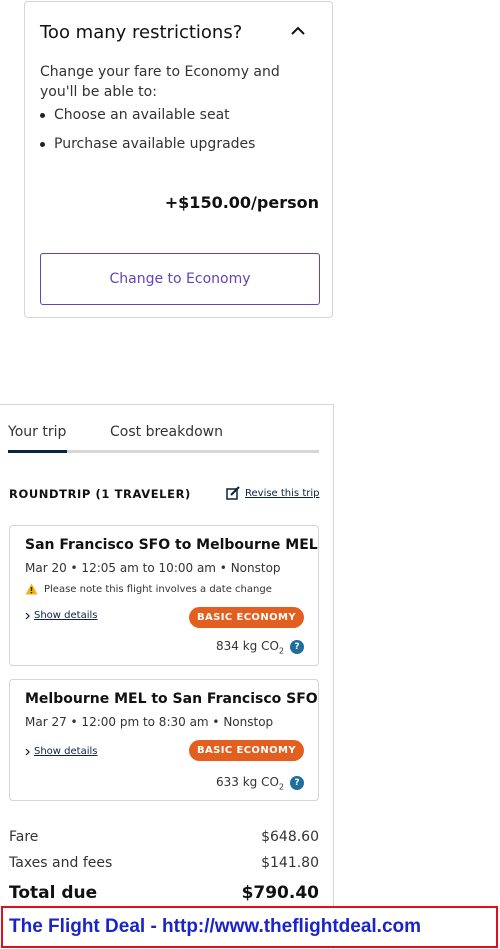  Describe the element at coordinates (171, 699) in the screenshot. I see `segment-route: Melbourne MEL to San Francisco SFO` at that location.